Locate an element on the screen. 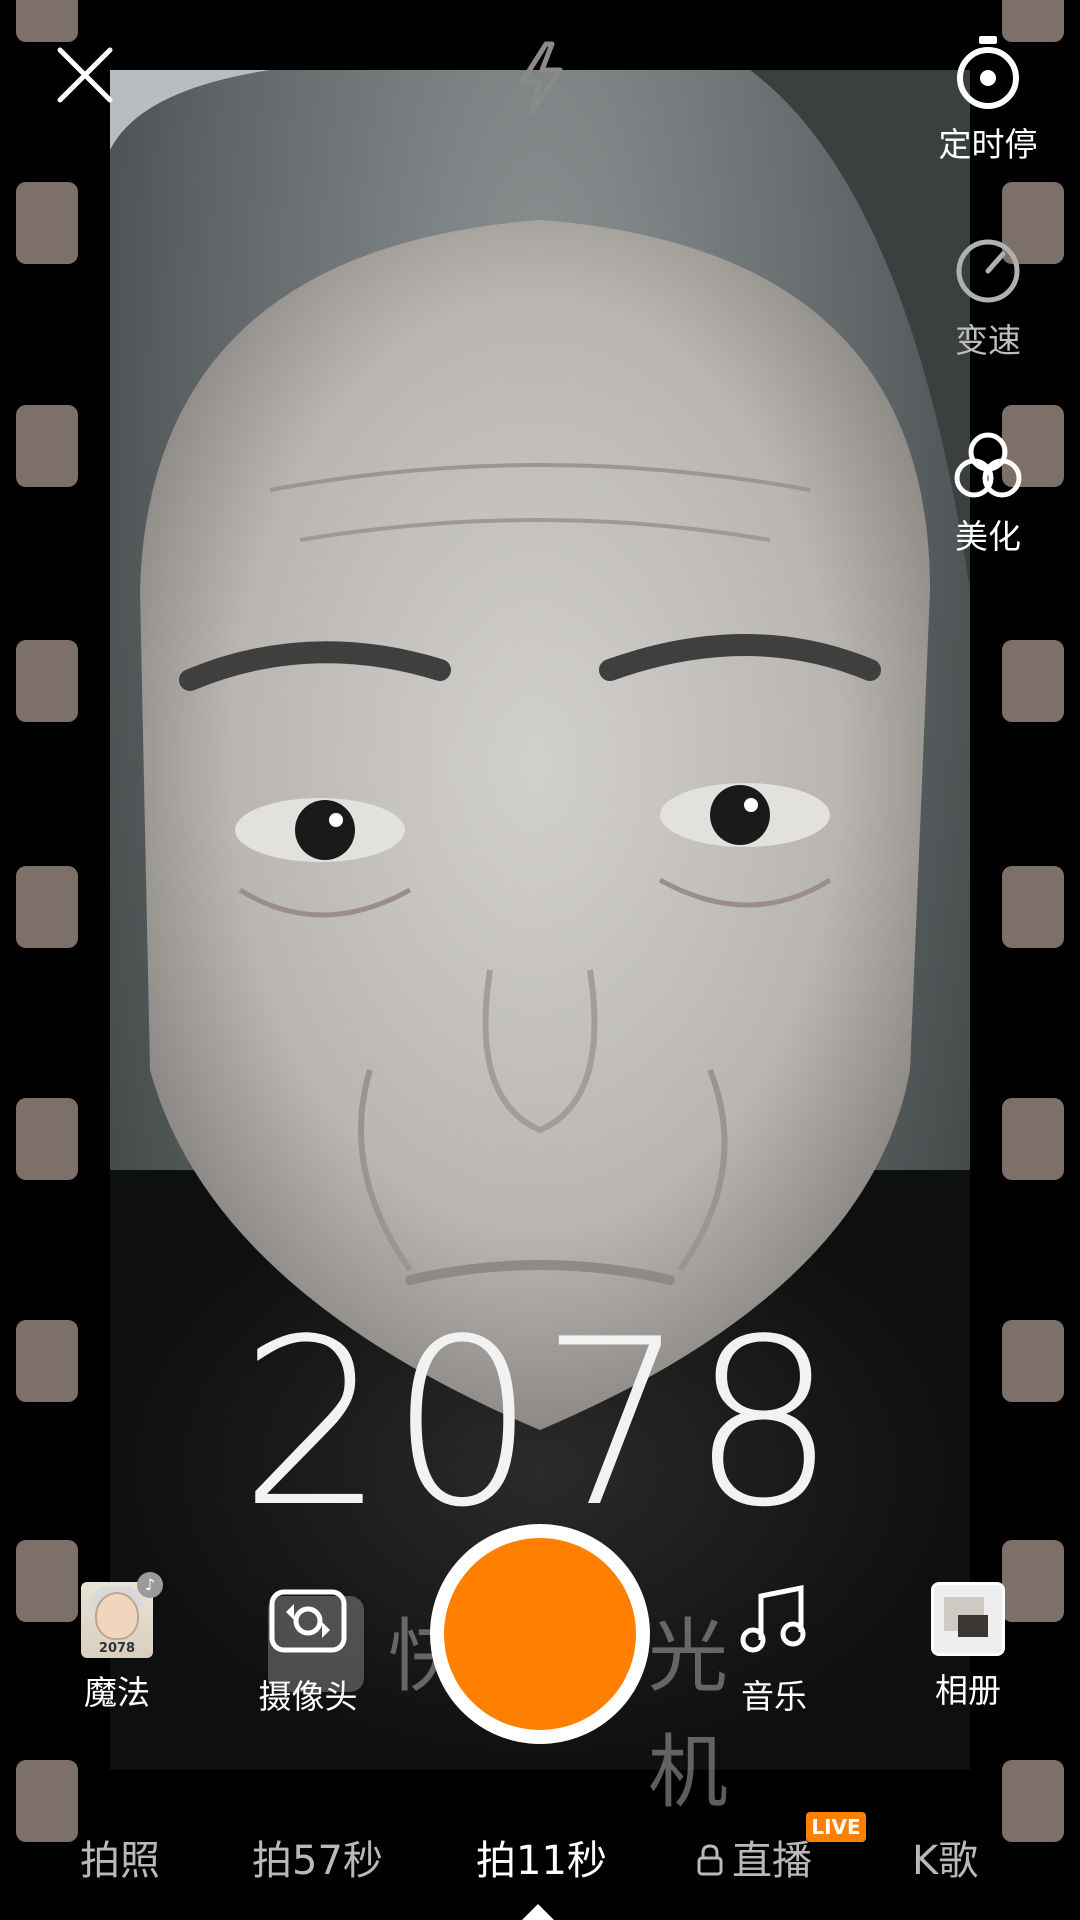 The width and height of the screenshot is (1080, 1920). album-thumb-block is located at coordinates (973, 1626).